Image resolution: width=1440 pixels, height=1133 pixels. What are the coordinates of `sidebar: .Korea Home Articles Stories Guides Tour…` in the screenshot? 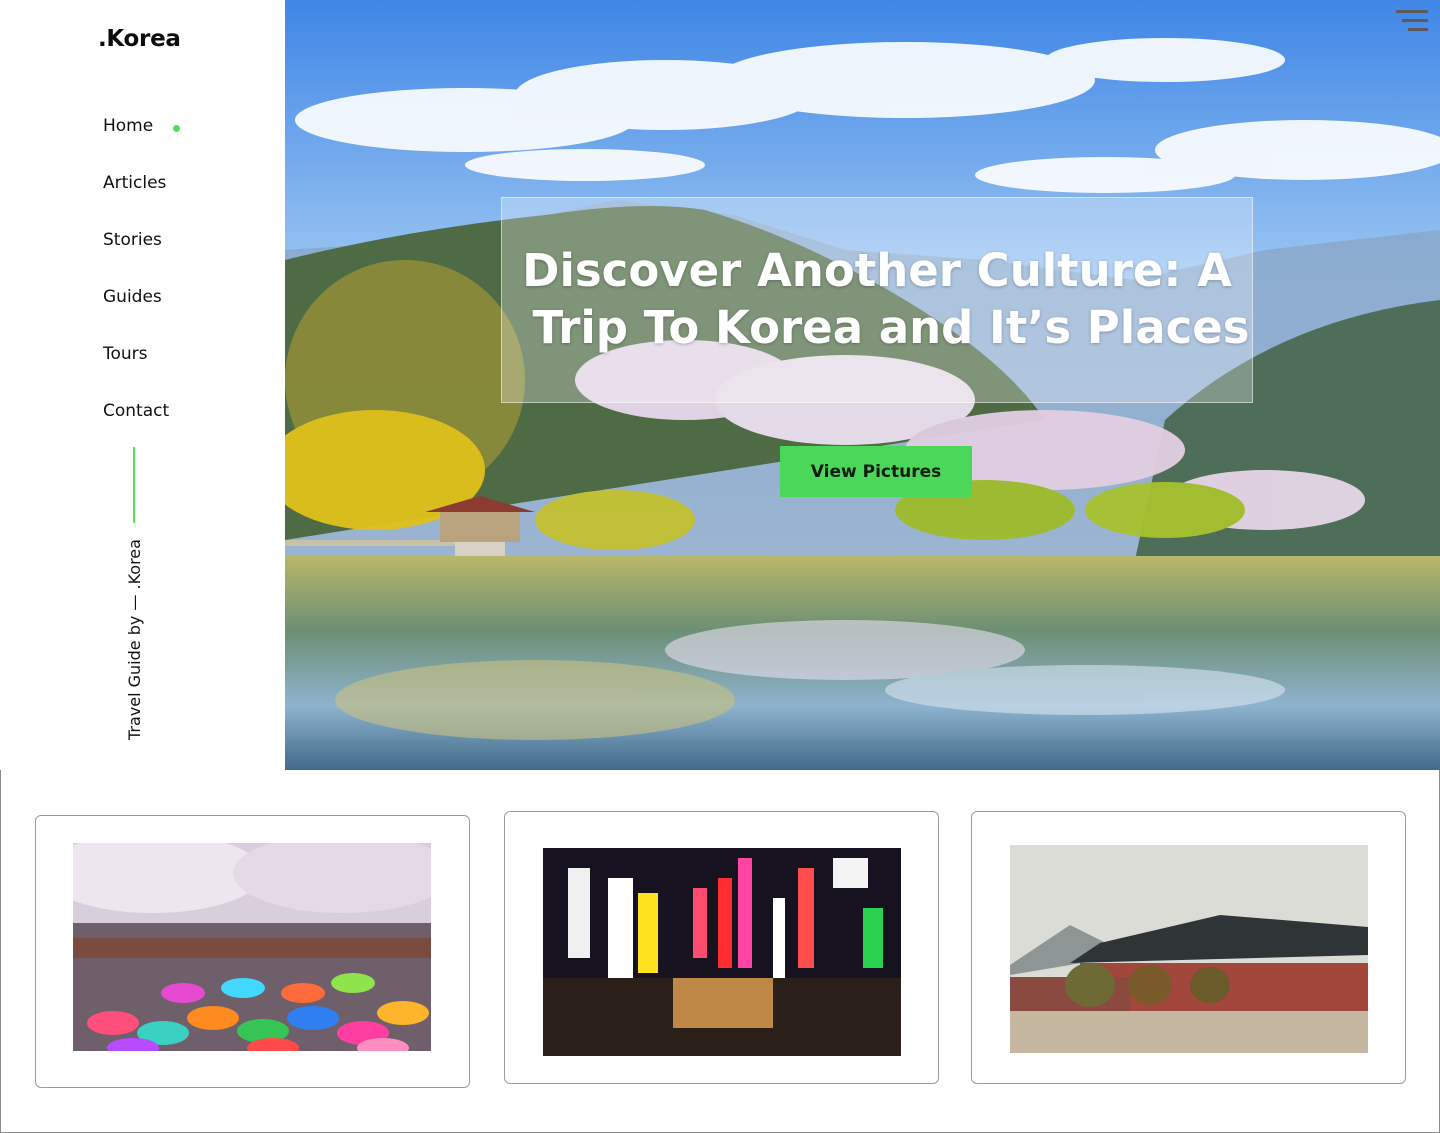 It's located at (142, 385).